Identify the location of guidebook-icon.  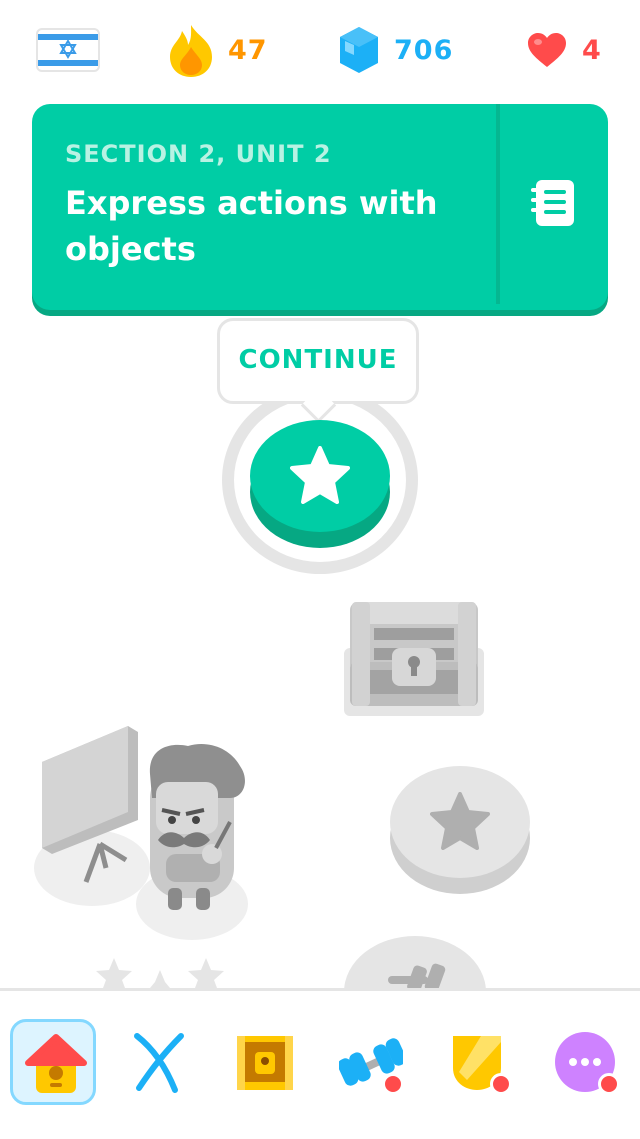
(553, 204).